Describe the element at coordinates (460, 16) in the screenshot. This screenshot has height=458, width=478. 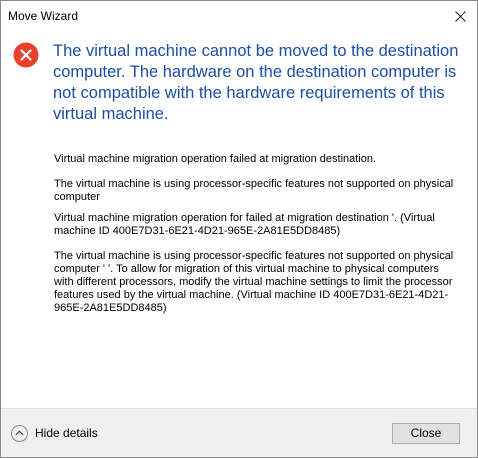
I see `close-icon` at that location.